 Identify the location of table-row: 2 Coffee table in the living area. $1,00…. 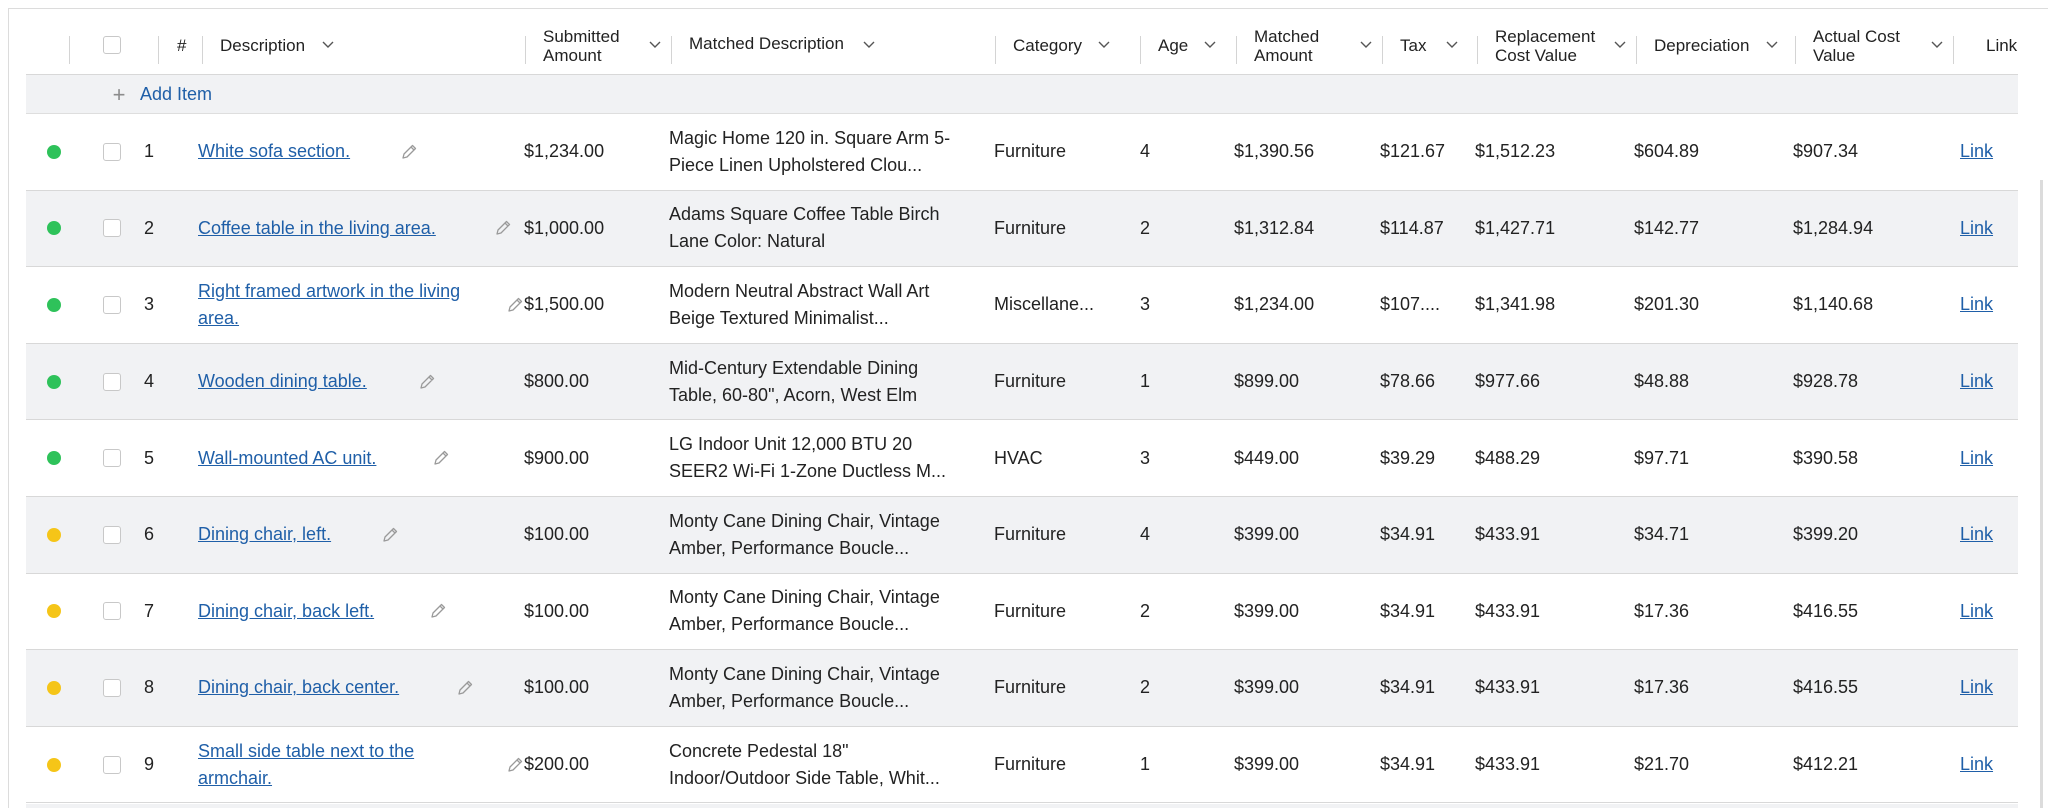
(1022, 229).